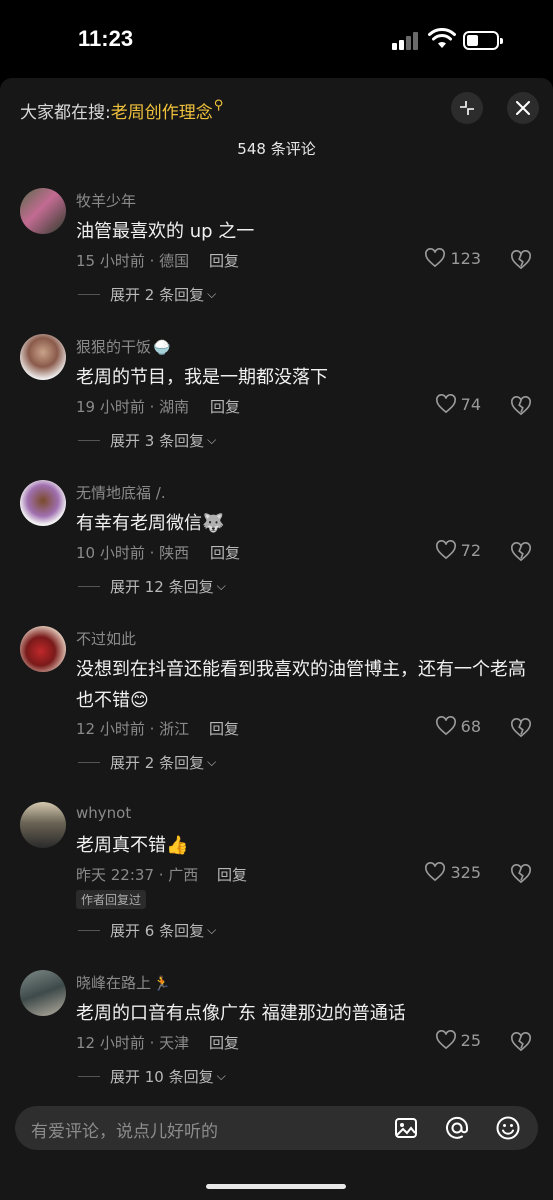 Image resolution: width=553 pixels, height=1200 pixels. I want to click on like-count: 74, so click(470, 404).